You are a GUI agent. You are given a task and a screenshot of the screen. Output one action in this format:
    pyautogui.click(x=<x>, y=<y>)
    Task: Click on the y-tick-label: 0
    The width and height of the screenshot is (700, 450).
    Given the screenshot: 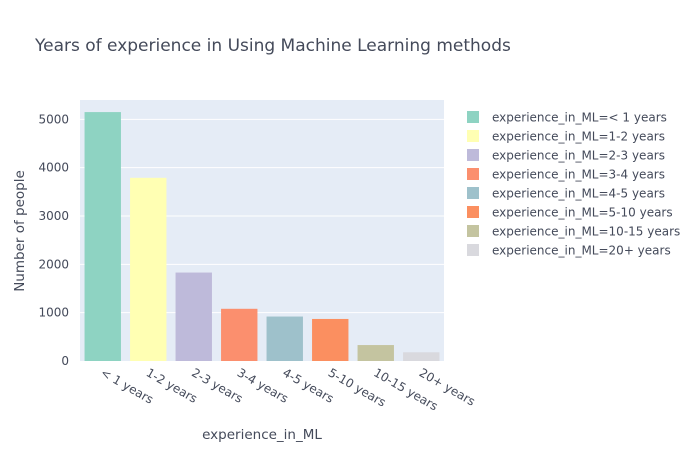 What is the action you would take?
    pyautogui.click(x=65, y=361)
    